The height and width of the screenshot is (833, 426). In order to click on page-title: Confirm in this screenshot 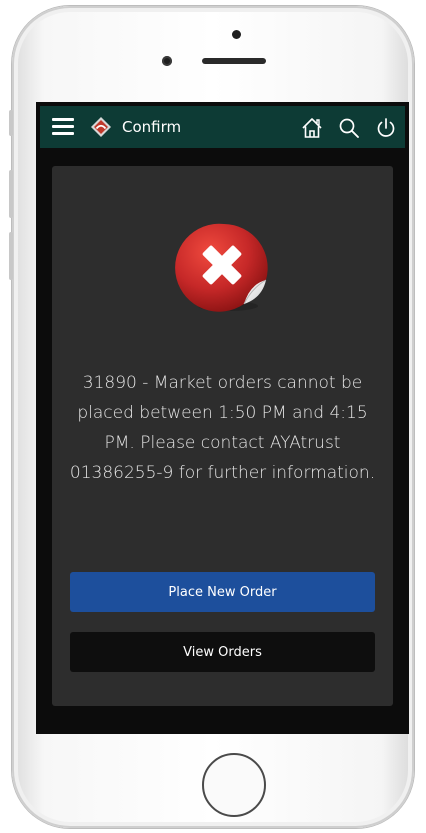, I will do `click(152, 127)`.